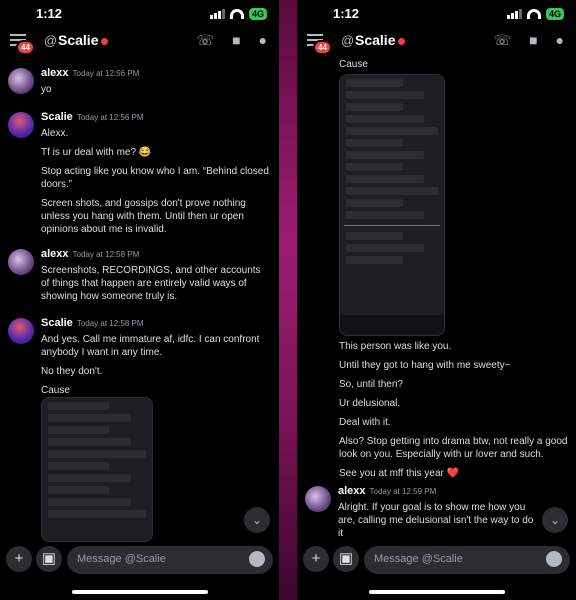 The image size is (576, 600). What do you see at coordinates (55, 133) in the screenshot?
I see `message-text: Alexx.` at bounding box center [55, 133].